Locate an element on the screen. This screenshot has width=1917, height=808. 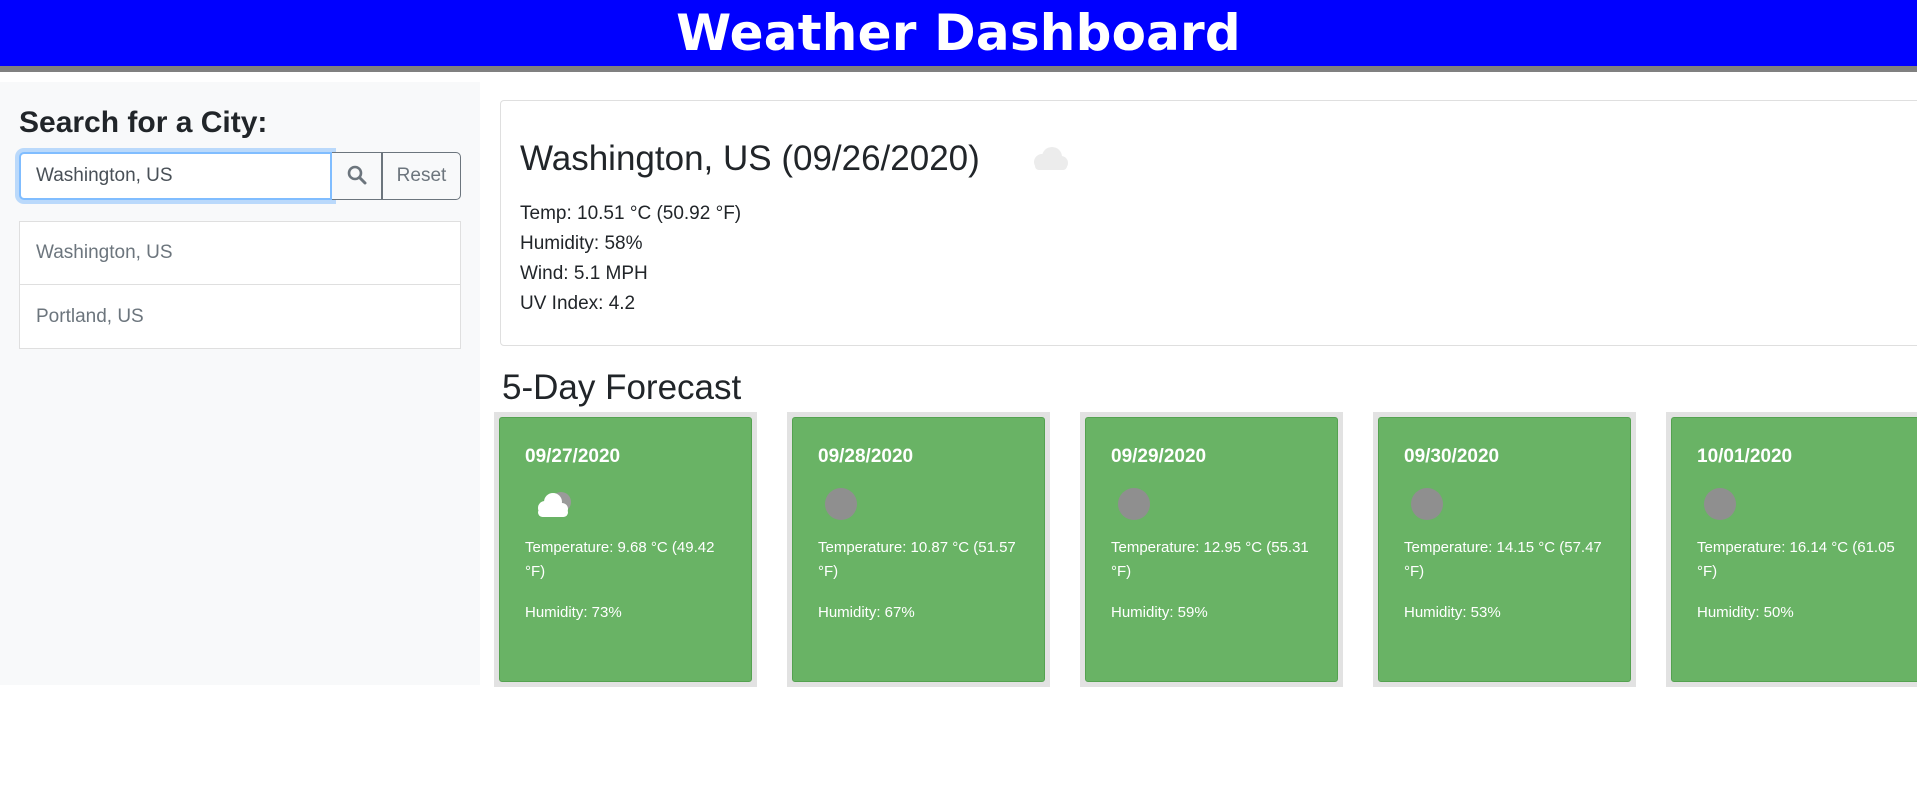
forecast-temperature: Temperature: 10.87 °C (51.57 °F) is located at coordinates (917, 559).